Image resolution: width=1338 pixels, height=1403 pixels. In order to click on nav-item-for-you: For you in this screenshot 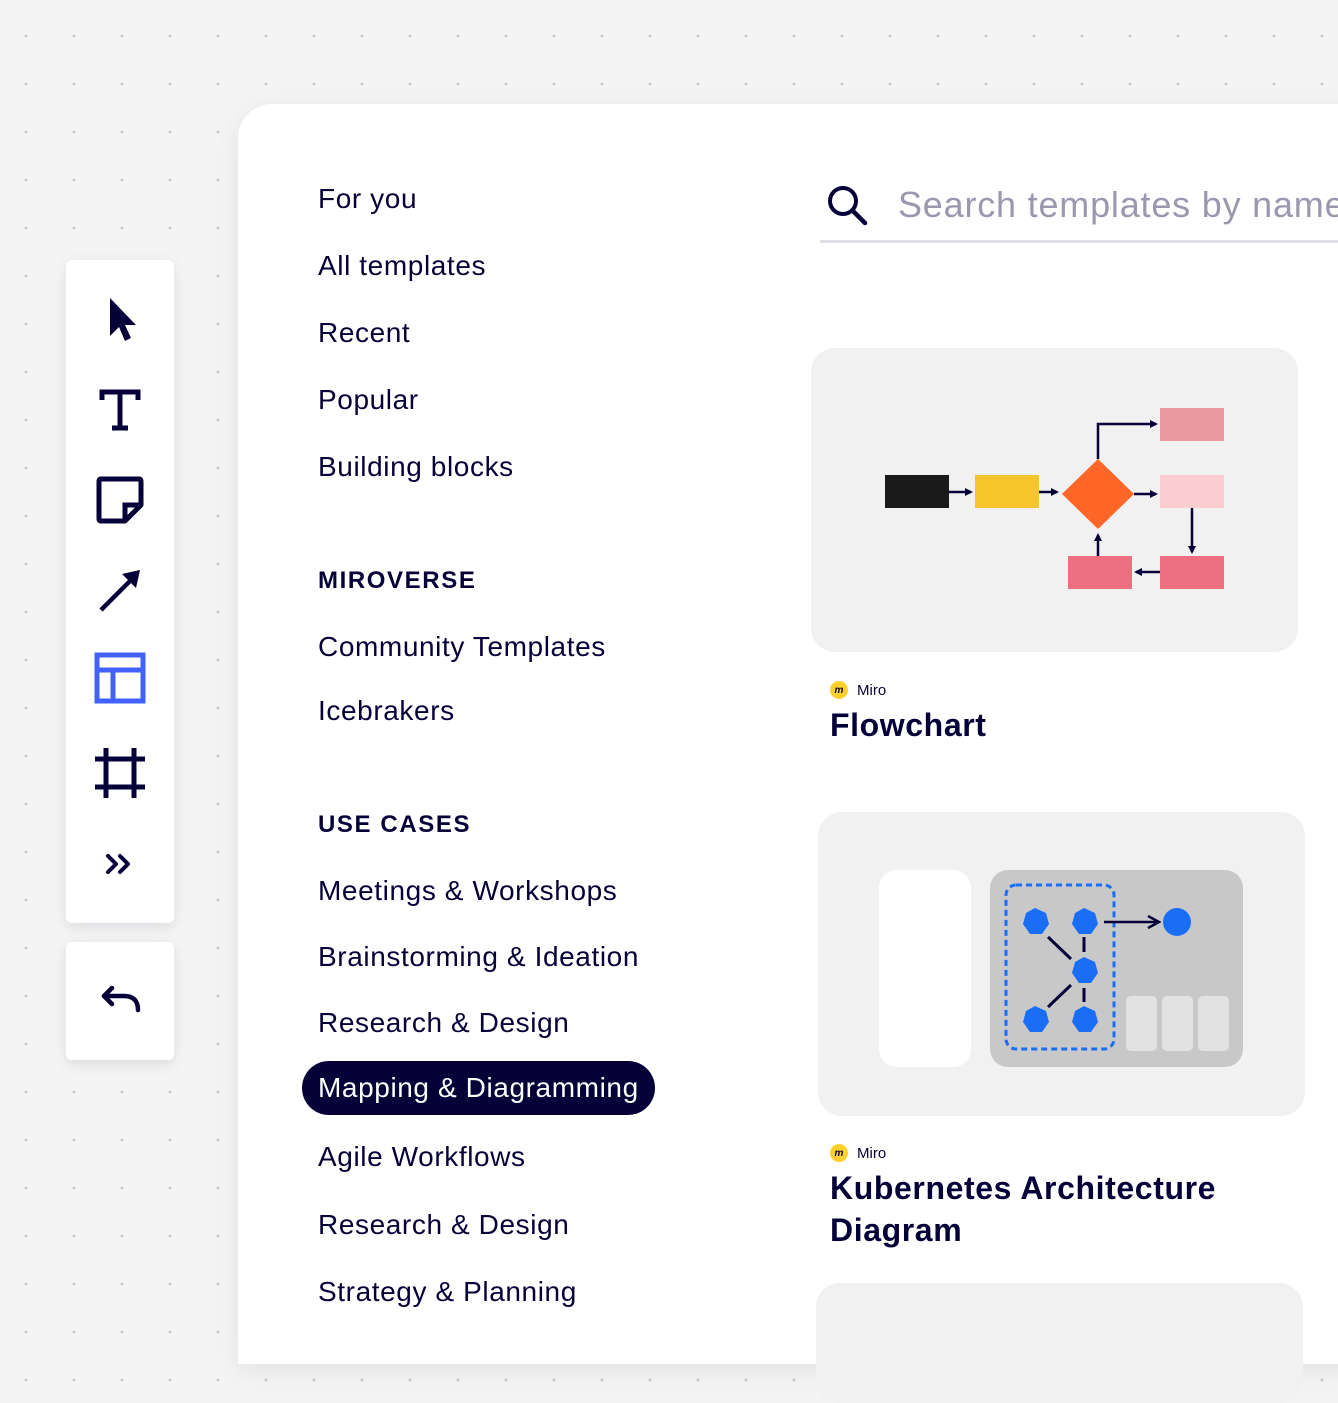, I will do `click(367, 199)`.